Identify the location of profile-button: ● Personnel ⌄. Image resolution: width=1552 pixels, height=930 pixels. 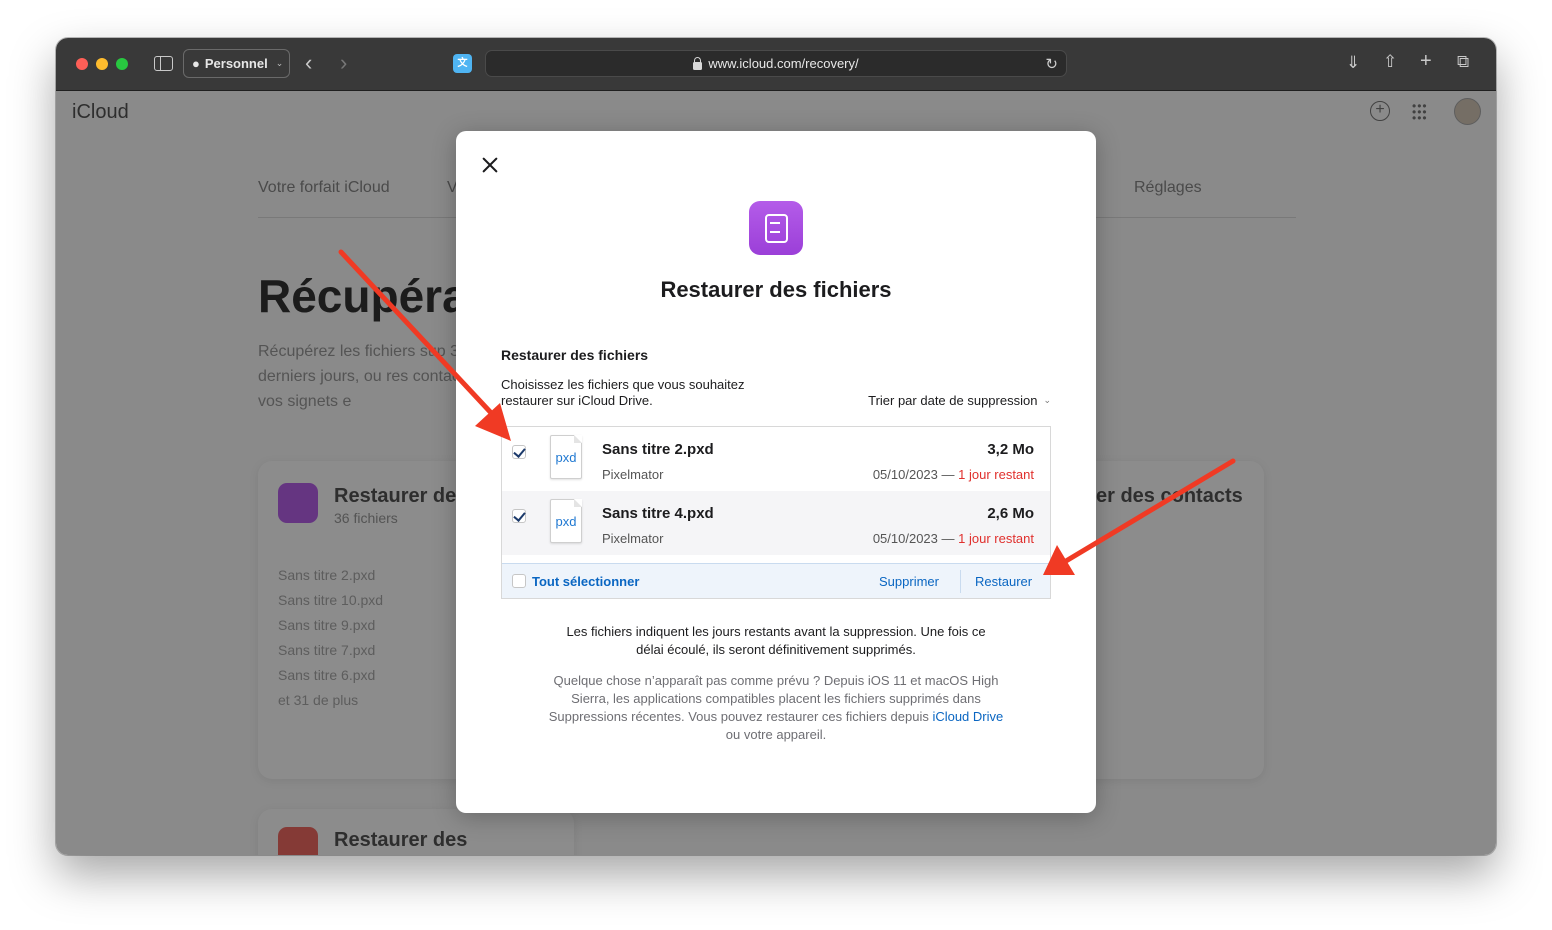
(236, 63).